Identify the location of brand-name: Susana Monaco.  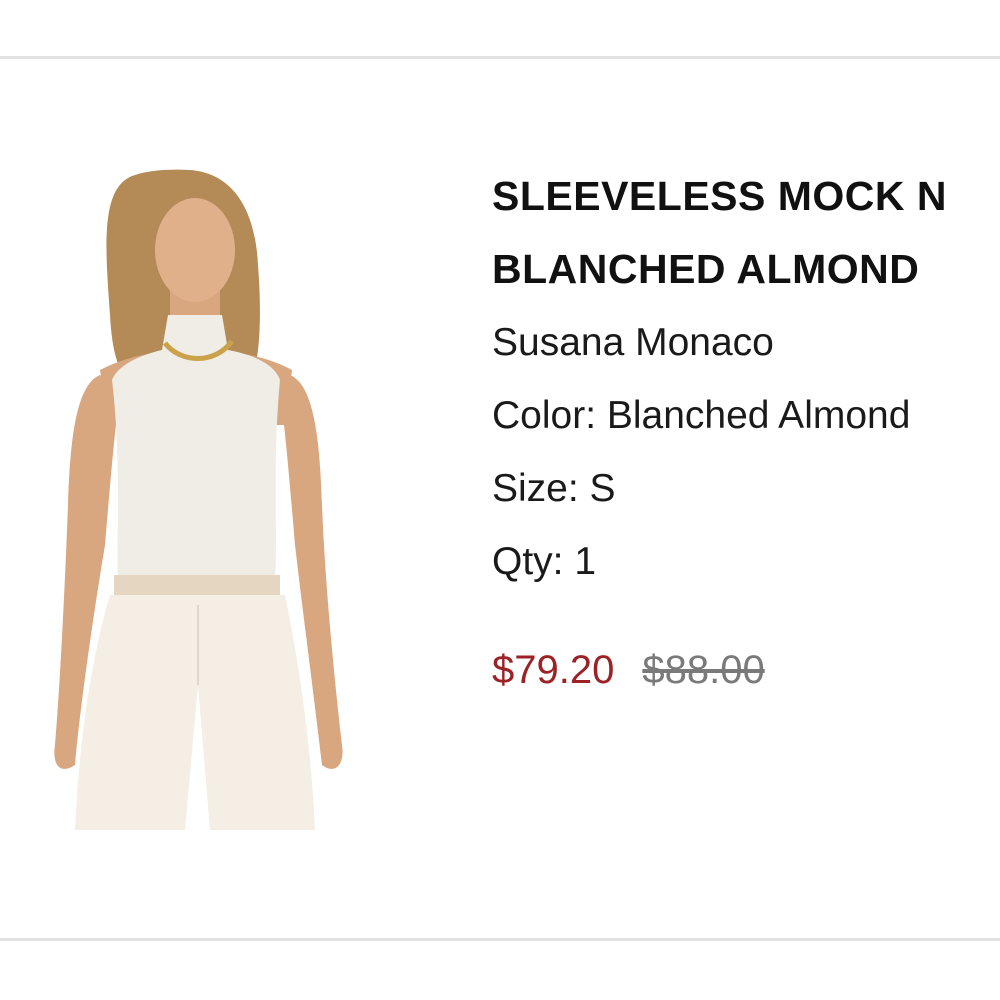
(633, 342).